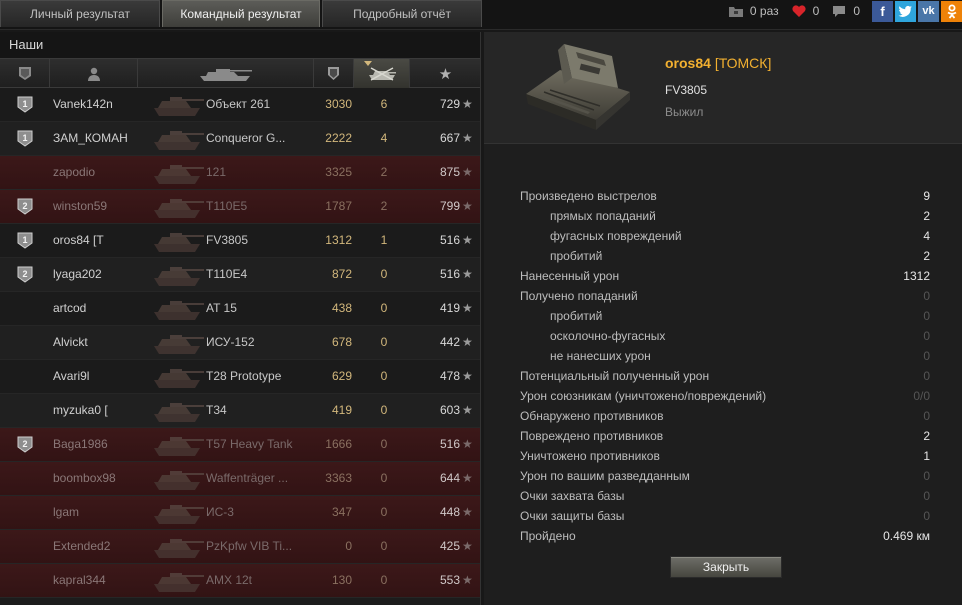  Describe the element at coordinates (576, 256) in the screenshot. I see `stat-label: пробитий` at that location.